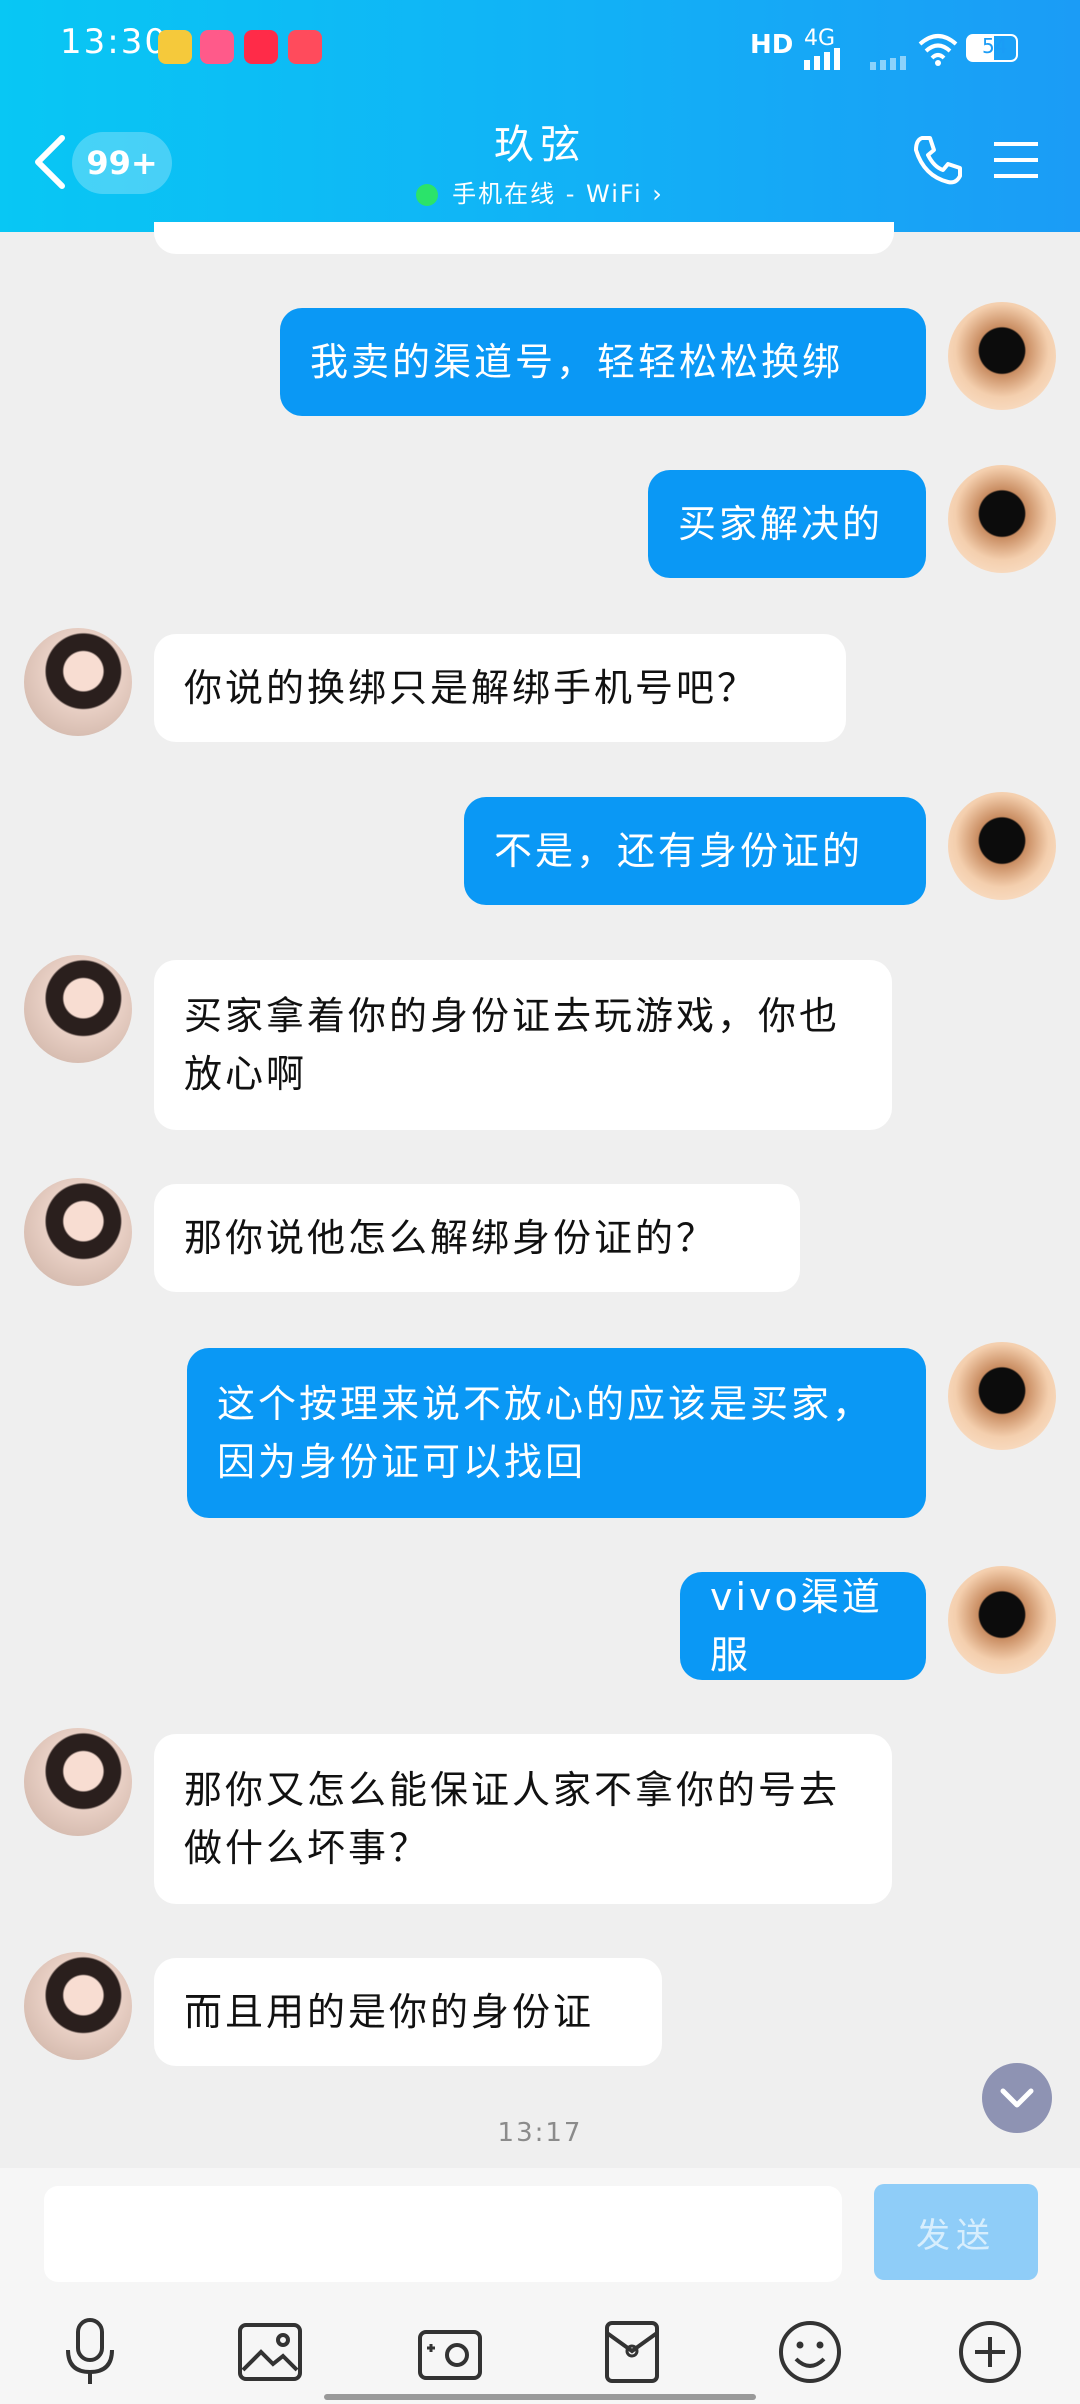 The width and height of the screenshot is (1080, 2404). I want to click on send-button: 发送, so click(956, 2232).